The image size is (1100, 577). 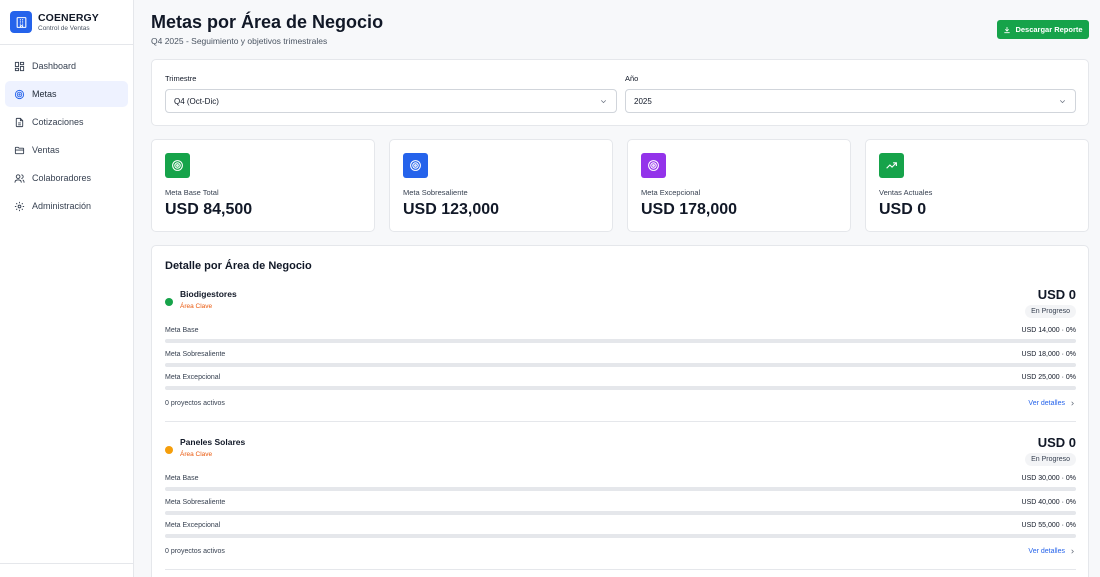 I want to click on meta-value: USD 30,000 · 0%, so click(x=1048, y=478).